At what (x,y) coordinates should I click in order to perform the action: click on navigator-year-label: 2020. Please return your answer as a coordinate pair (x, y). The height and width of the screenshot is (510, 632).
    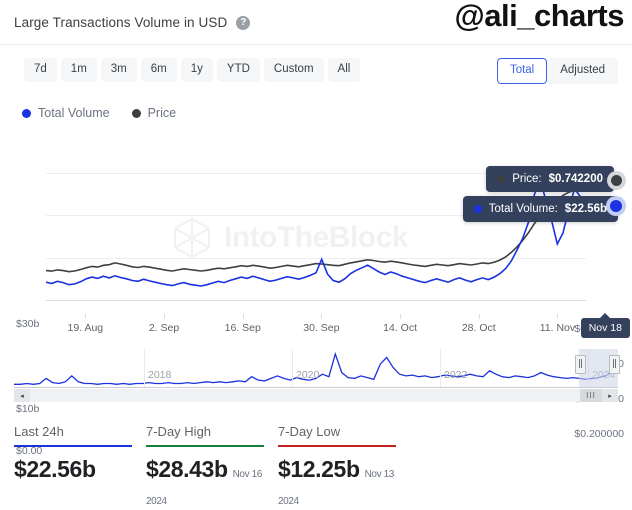
    Looking at the image, I should click on (308, 375).